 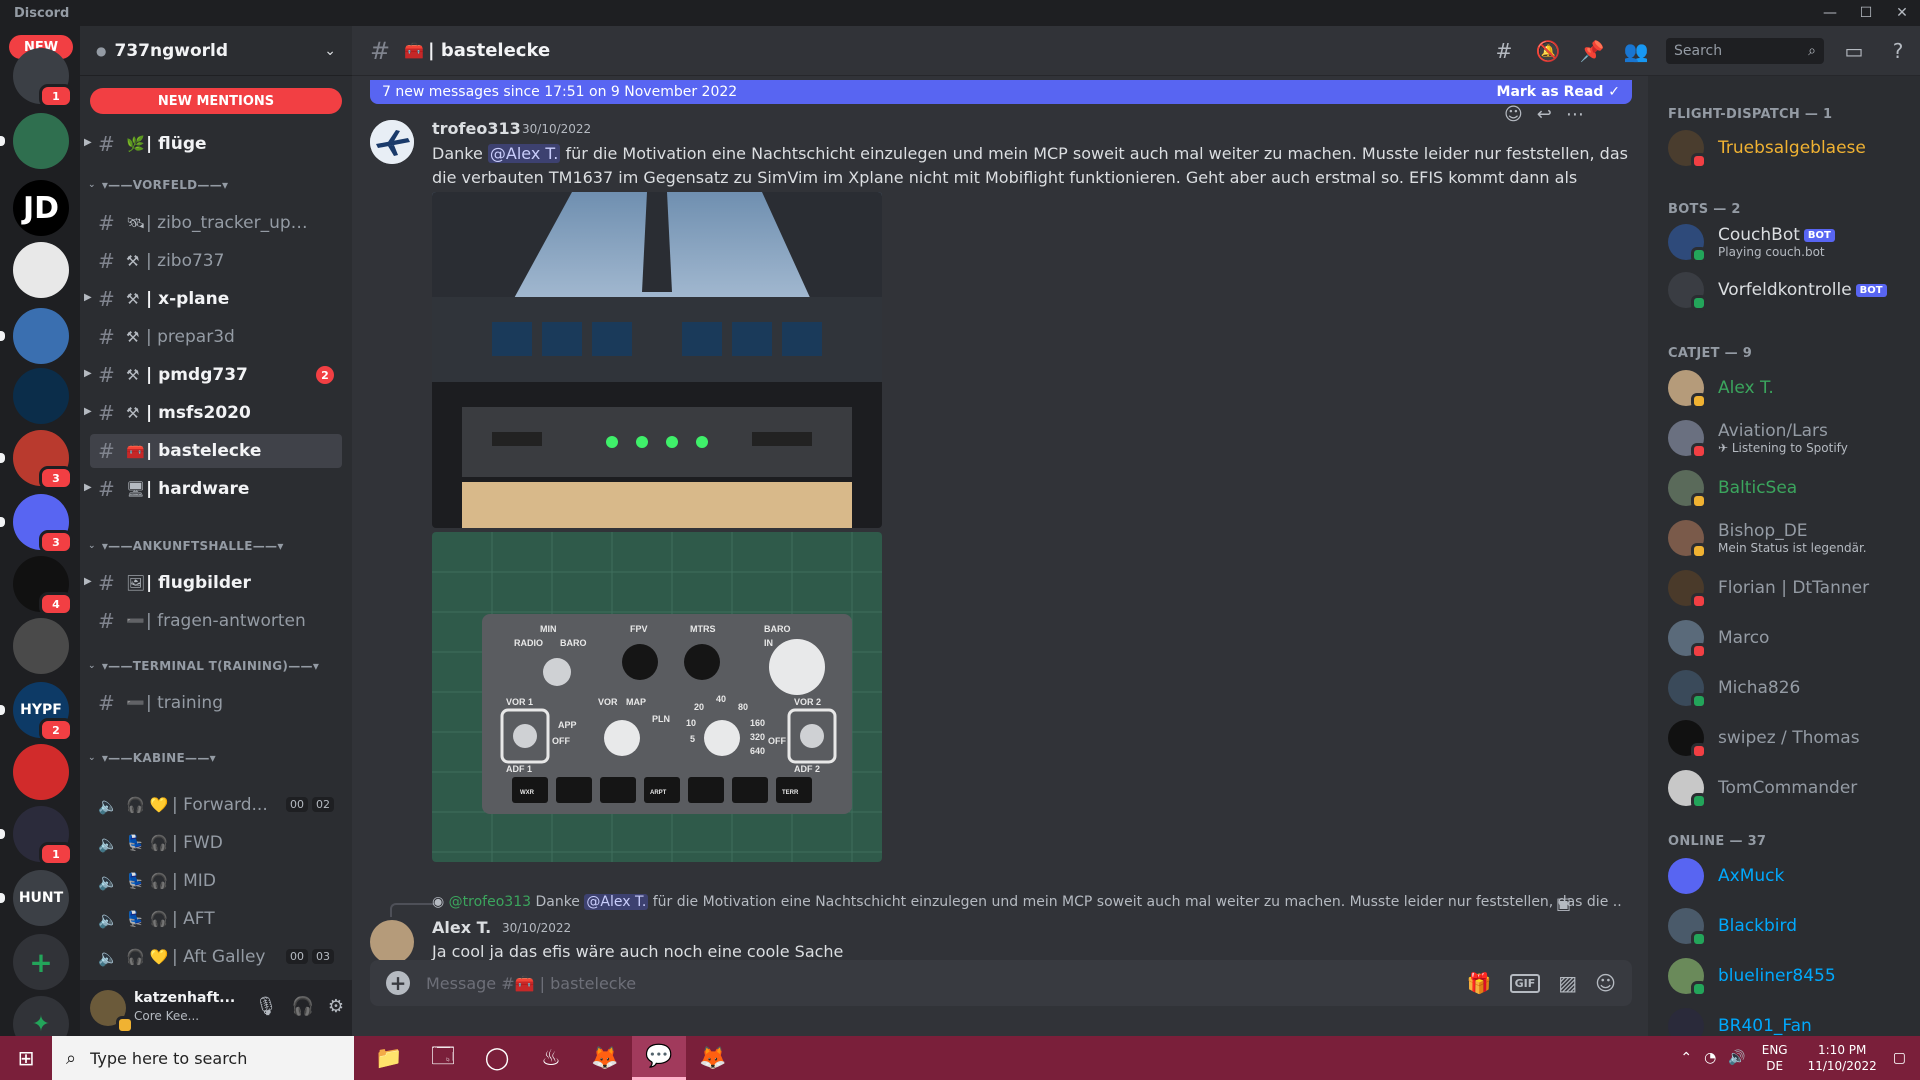 I want to click on message-author: Alex T., so click(x=461, y=927).